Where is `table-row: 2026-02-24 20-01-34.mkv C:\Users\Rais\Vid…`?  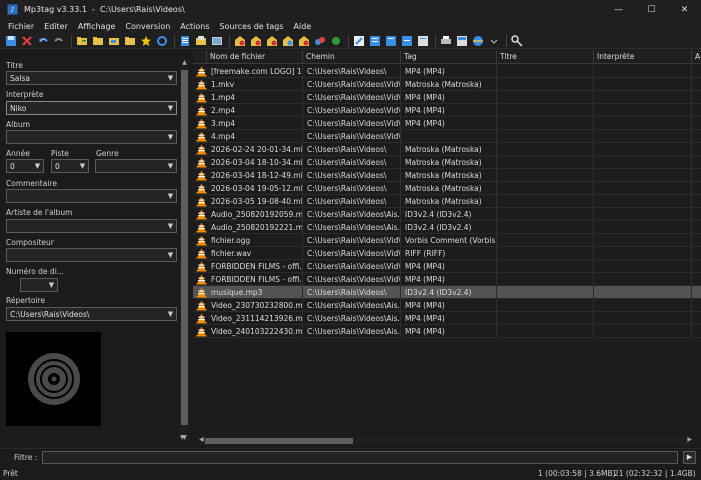 table-row: 2026-02-24 20-01-34.mkv C:\Users\Rais\Vid… is located at coordinates (447, 149).